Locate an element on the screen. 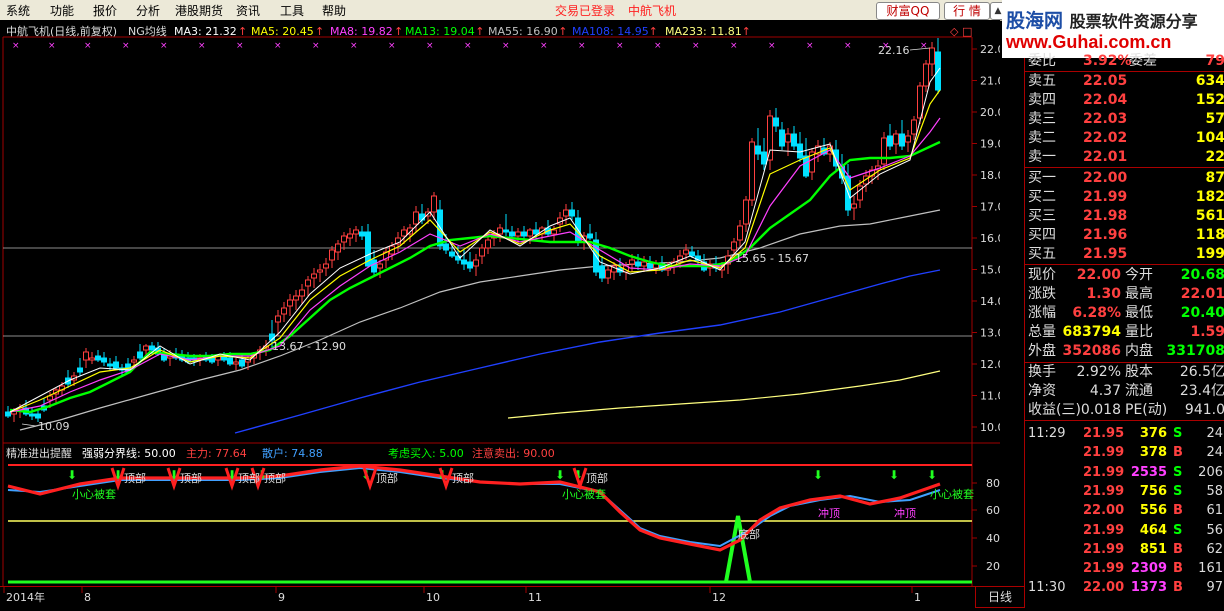 The image size is (1224, 611). price-tick-label: 22.00 is located at coordinates (990, 49).